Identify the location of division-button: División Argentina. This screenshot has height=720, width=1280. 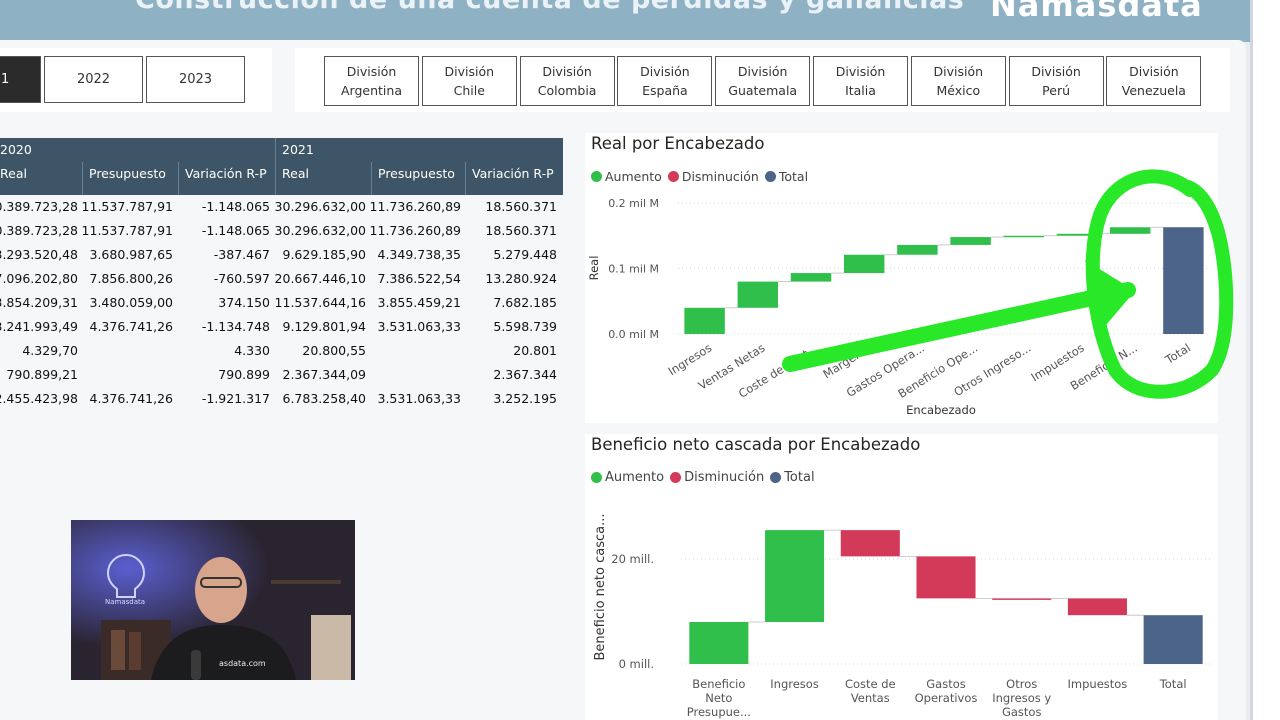
(371, 81).